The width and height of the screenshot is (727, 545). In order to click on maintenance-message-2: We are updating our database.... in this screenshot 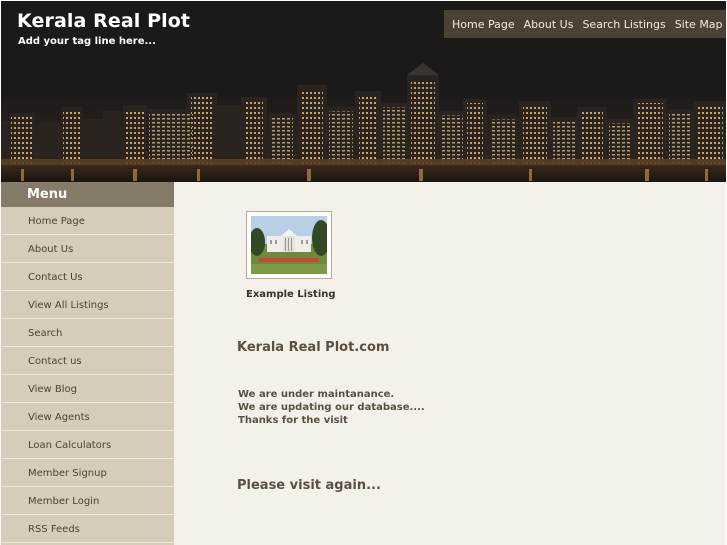, I will do `click(331, 407)`.